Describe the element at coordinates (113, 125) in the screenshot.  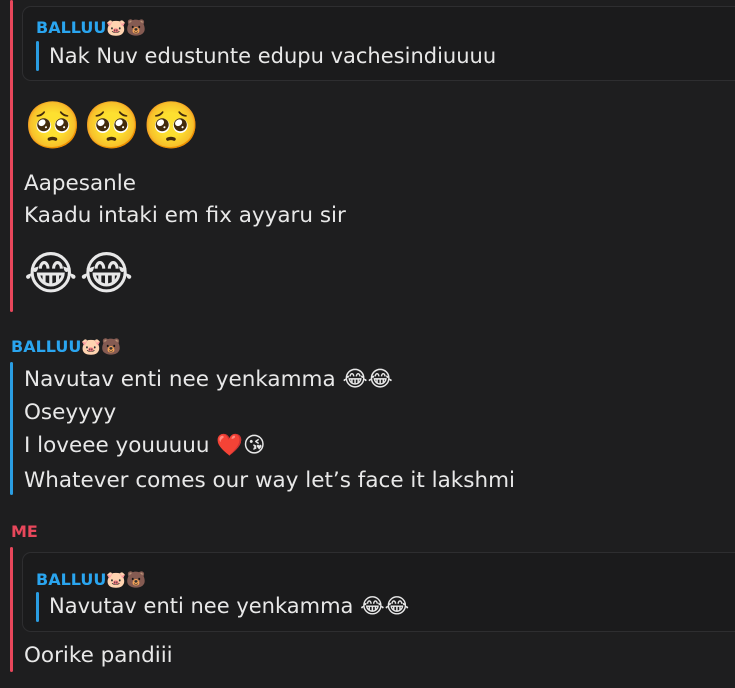
I see `pleading-emoji-message: 🥺🥺🥺` at that location.